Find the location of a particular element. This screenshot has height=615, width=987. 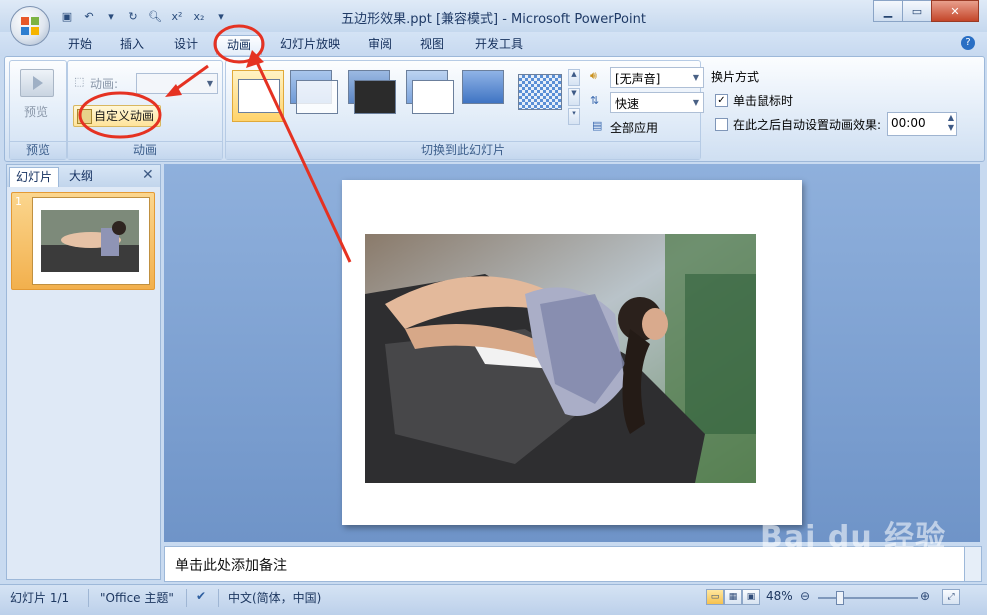

preview-button-label: 预览 is located at coordinates (36, 111).